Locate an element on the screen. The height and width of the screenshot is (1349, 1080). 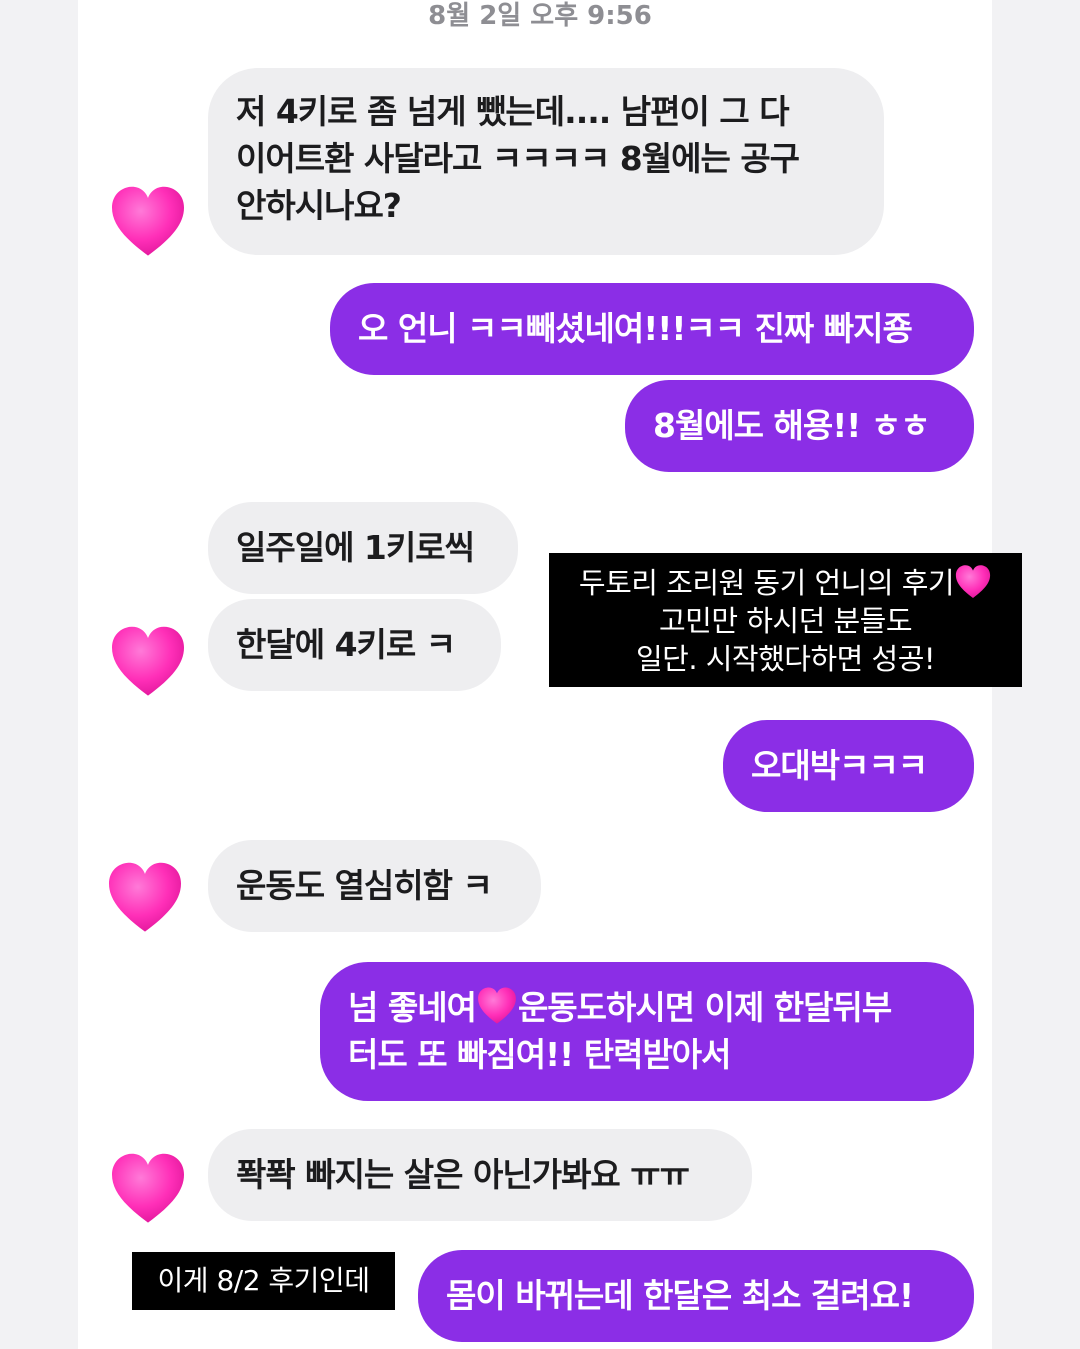
message-bubble-incoming: 운동도 열심히함 ㅋ is located at coordinates (374, 886).